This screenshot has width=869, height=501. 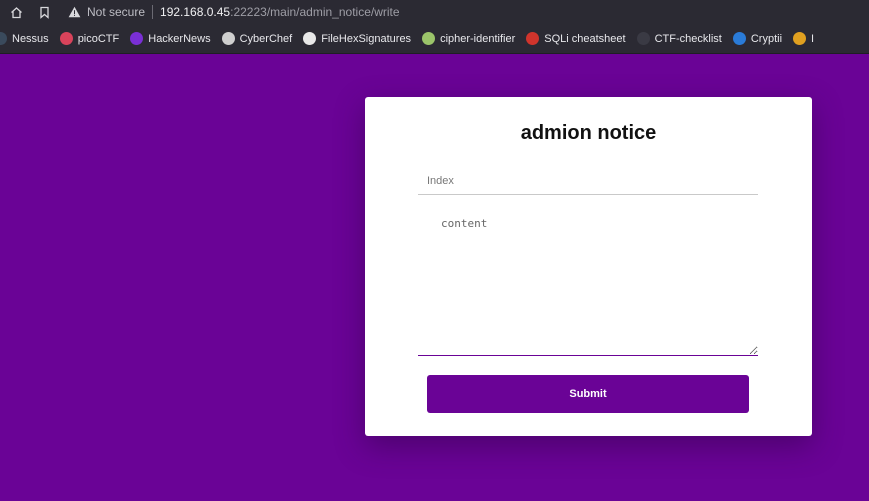 What do you see at coordinates (30, 38) in the screenshot?
I see `bookmark-label: Nessus` at bounding box center [30, 38].